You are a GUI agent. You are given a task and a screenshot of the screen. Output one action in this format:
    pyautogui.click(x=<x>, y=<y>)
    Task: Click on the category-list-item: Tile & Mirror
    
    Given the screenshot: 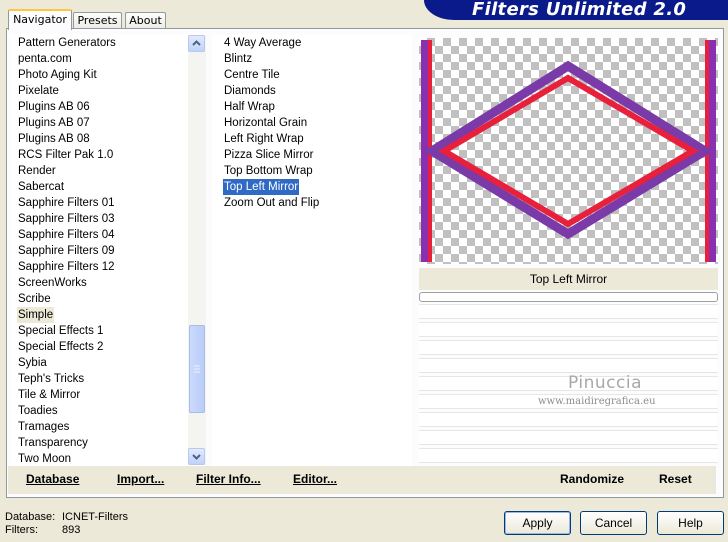 What is the action you would take?
    pyautogui.click(x=49, y=395)
    